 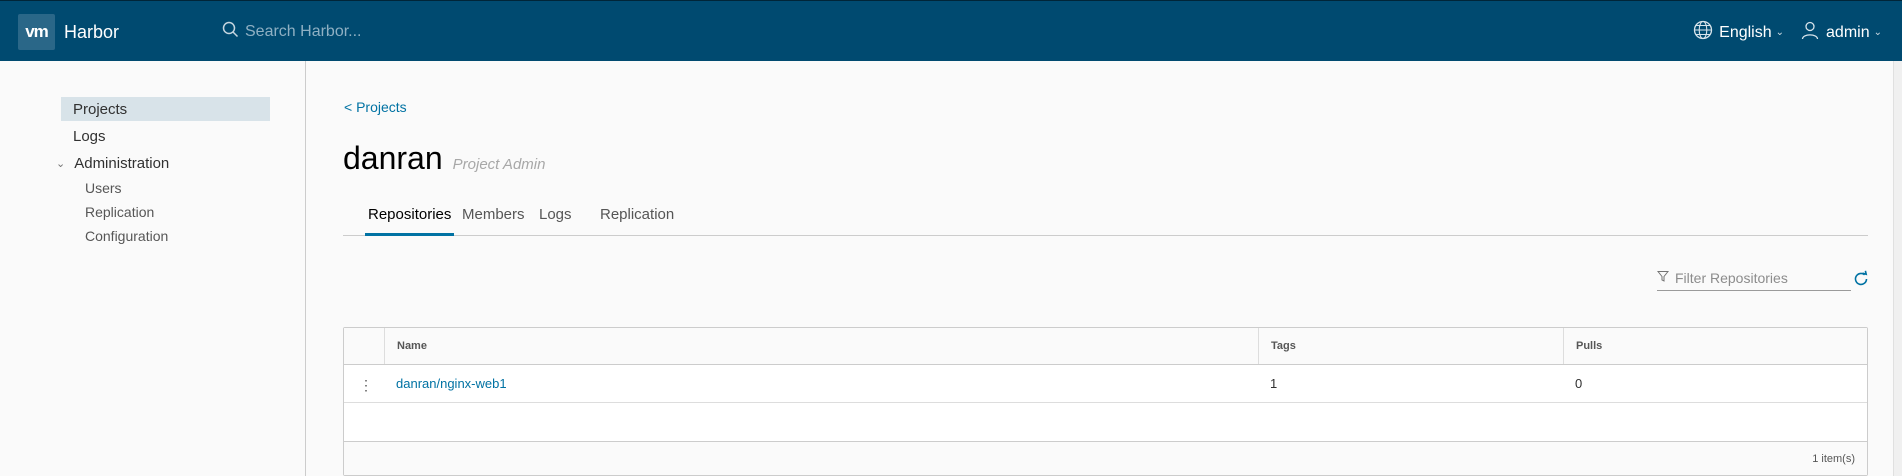 I want to click on table-header: Name Tags Pulls, so click(x=1105, y=346).